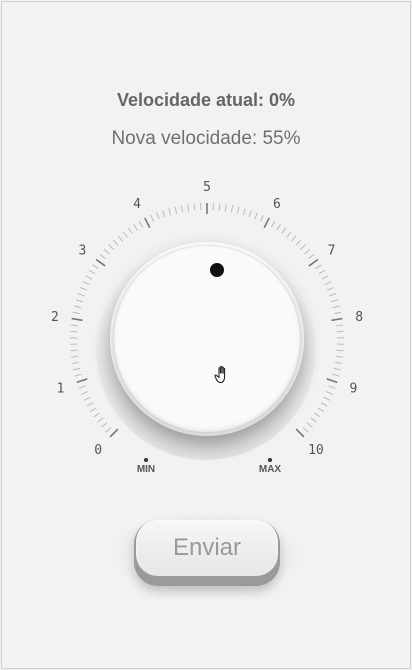  I want to click on dial-label-4: 4, so click(137, 204).